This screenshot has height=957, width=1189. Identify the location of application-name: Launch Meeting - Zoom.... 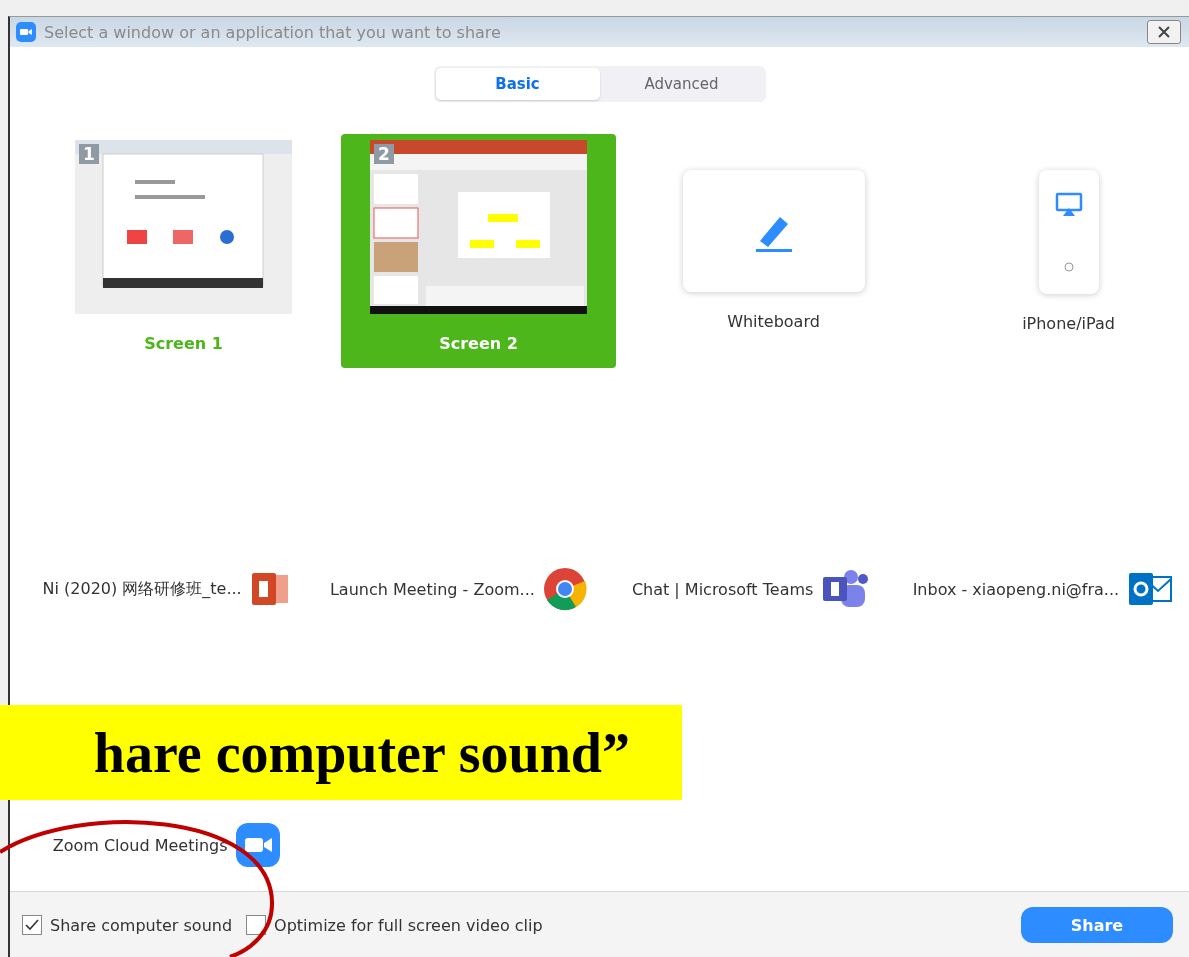
(432, 589).